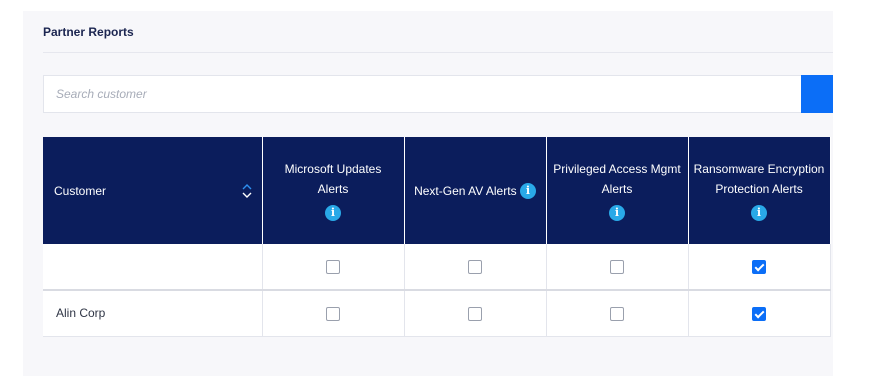 The image size is (874, 376). I want to click on row-checkbox-microsoft-updates, so click(333, 313).